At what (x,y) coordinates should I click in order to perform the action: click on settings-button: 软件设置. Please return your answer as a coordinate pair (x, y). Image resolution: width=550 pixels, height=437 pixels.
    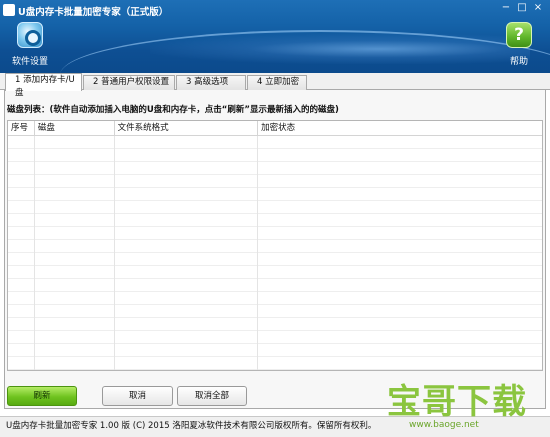
    Looking at the image, I should click on (30, 44).